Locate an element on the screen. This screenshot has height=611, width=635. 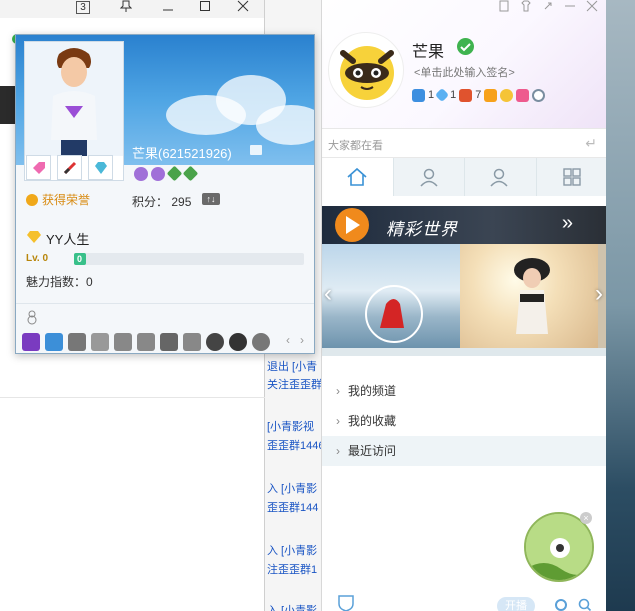
avatar is located at coordinates (366, 70).